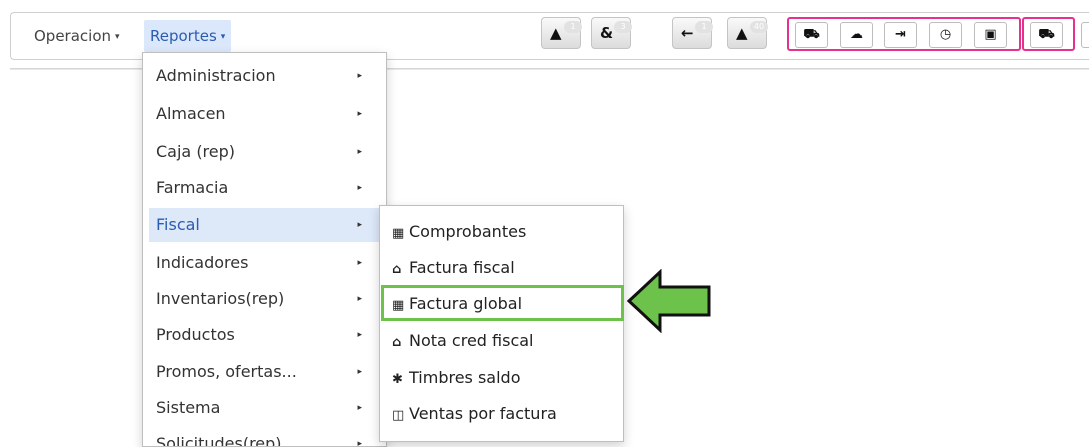 The height and width of the screenshot is (447, 1089). What do you see at coordinates (73, 36) in the screenshot?
I see `nav-operacion-label: Operacion` at bounding box center [73, 36].